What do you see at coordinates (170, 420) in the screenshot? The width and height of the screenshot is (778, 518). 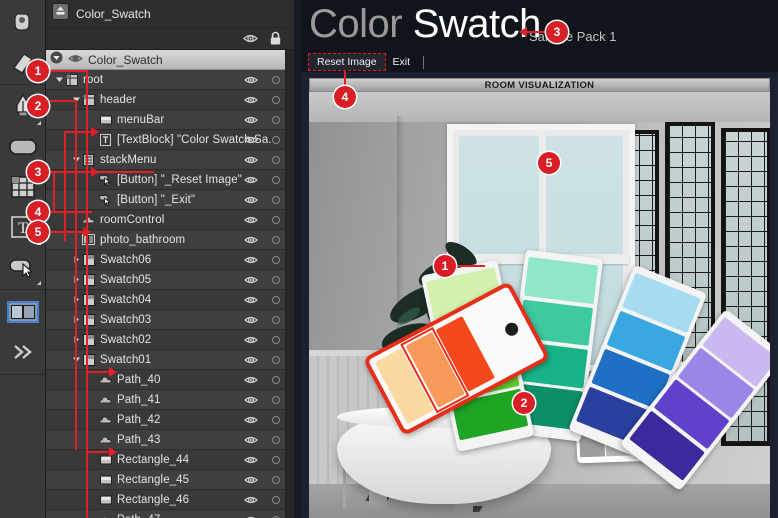 I see `tree-row: Path_42` at bounding box center [170, 420].